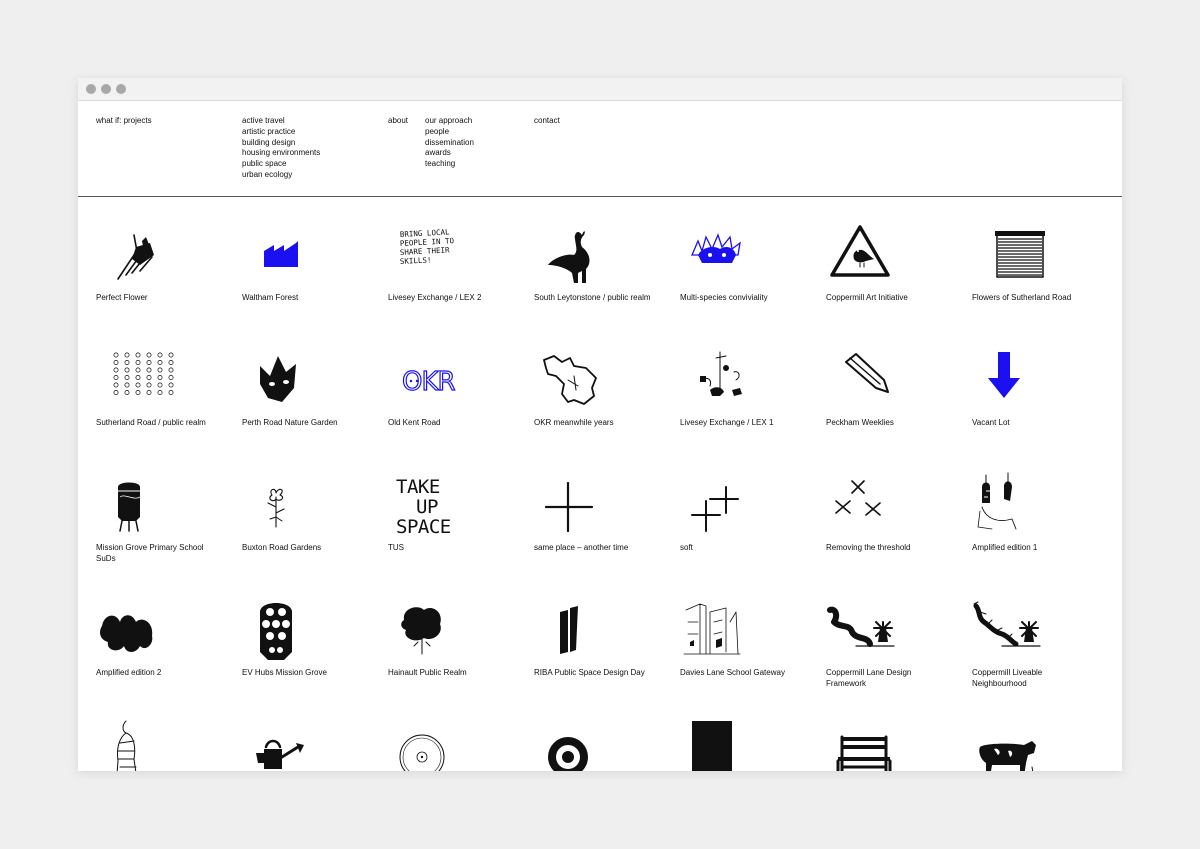 The image size is (1200, 849). What do you see at coordinates (750, 267) in the screenshot?
I see `project-tile: Multi-species conviviality` at bounding box center [750, 267].